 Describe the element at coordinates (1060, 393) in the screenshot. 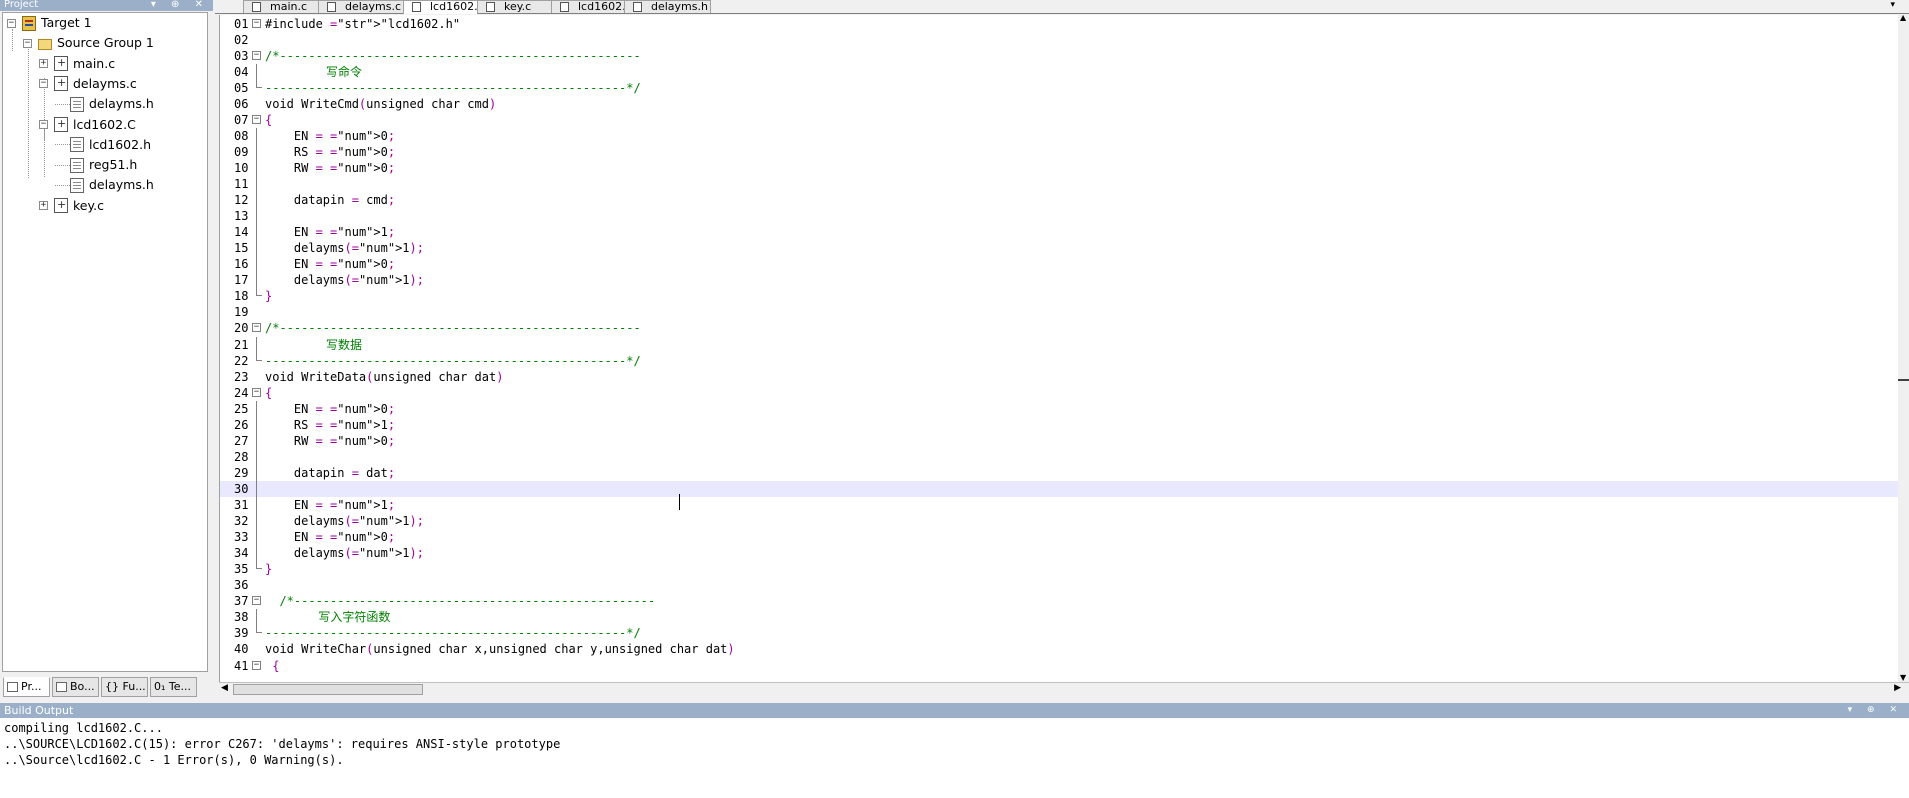

I see `code-line: 24−{` at that location.